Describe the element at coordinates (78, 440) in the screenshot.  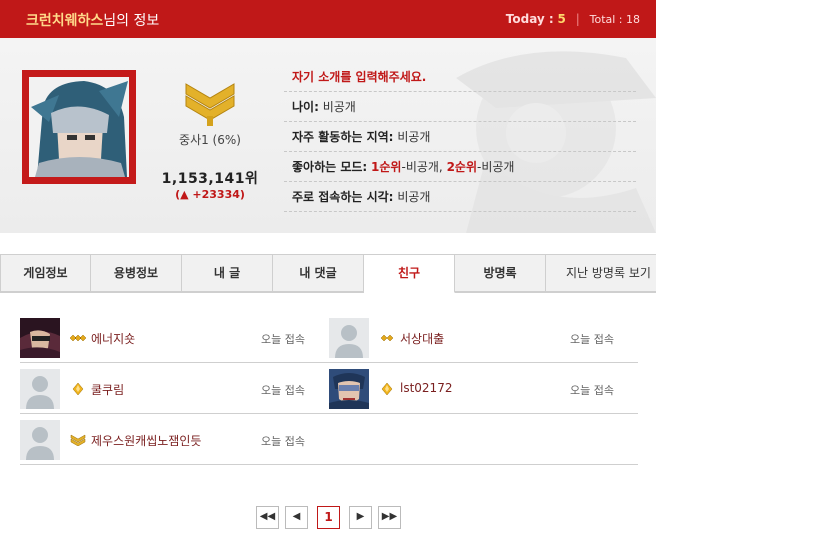
I see `chevron-rank-icon` at that location.